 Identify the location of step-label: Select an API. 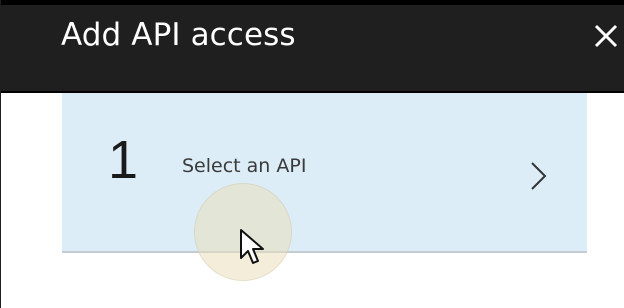
(244, 166).